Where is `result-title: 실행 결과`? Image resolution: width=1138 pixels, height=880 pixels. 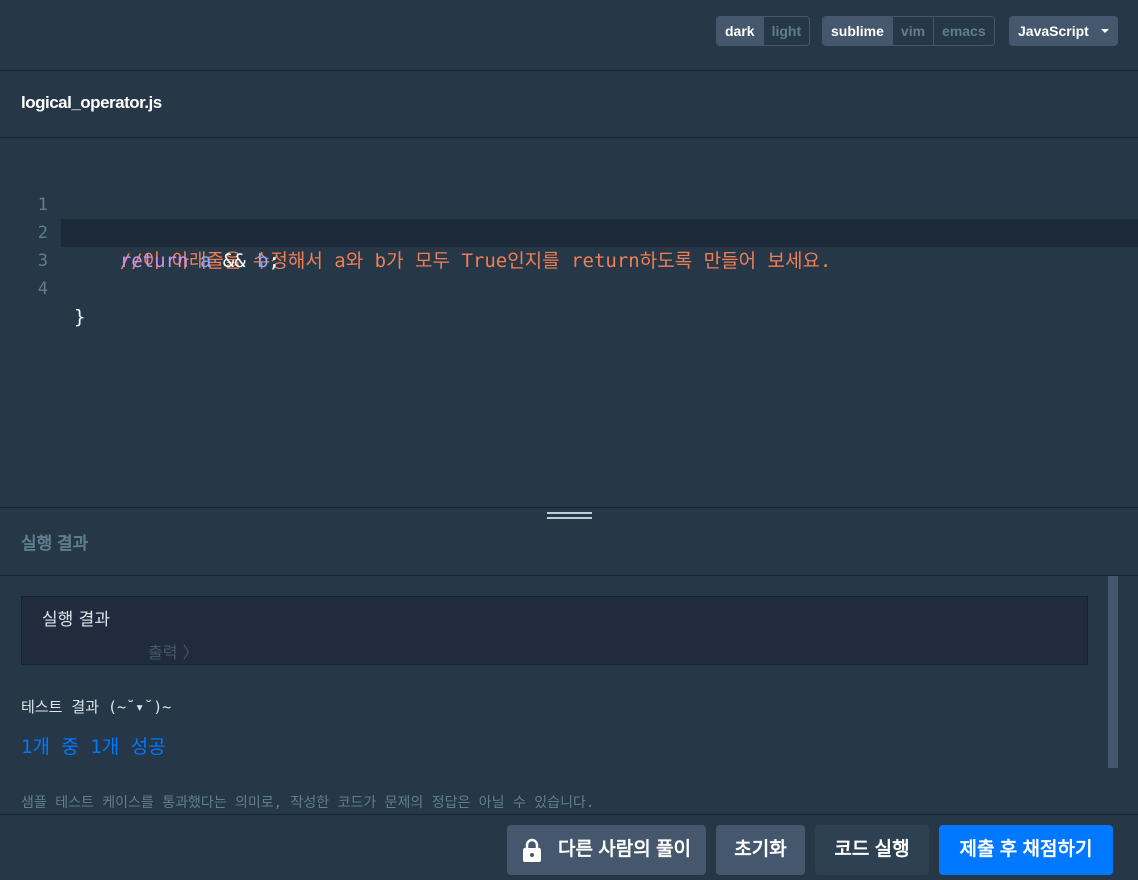 result-title: 실행 결과 is located at coordinates (55, 543).